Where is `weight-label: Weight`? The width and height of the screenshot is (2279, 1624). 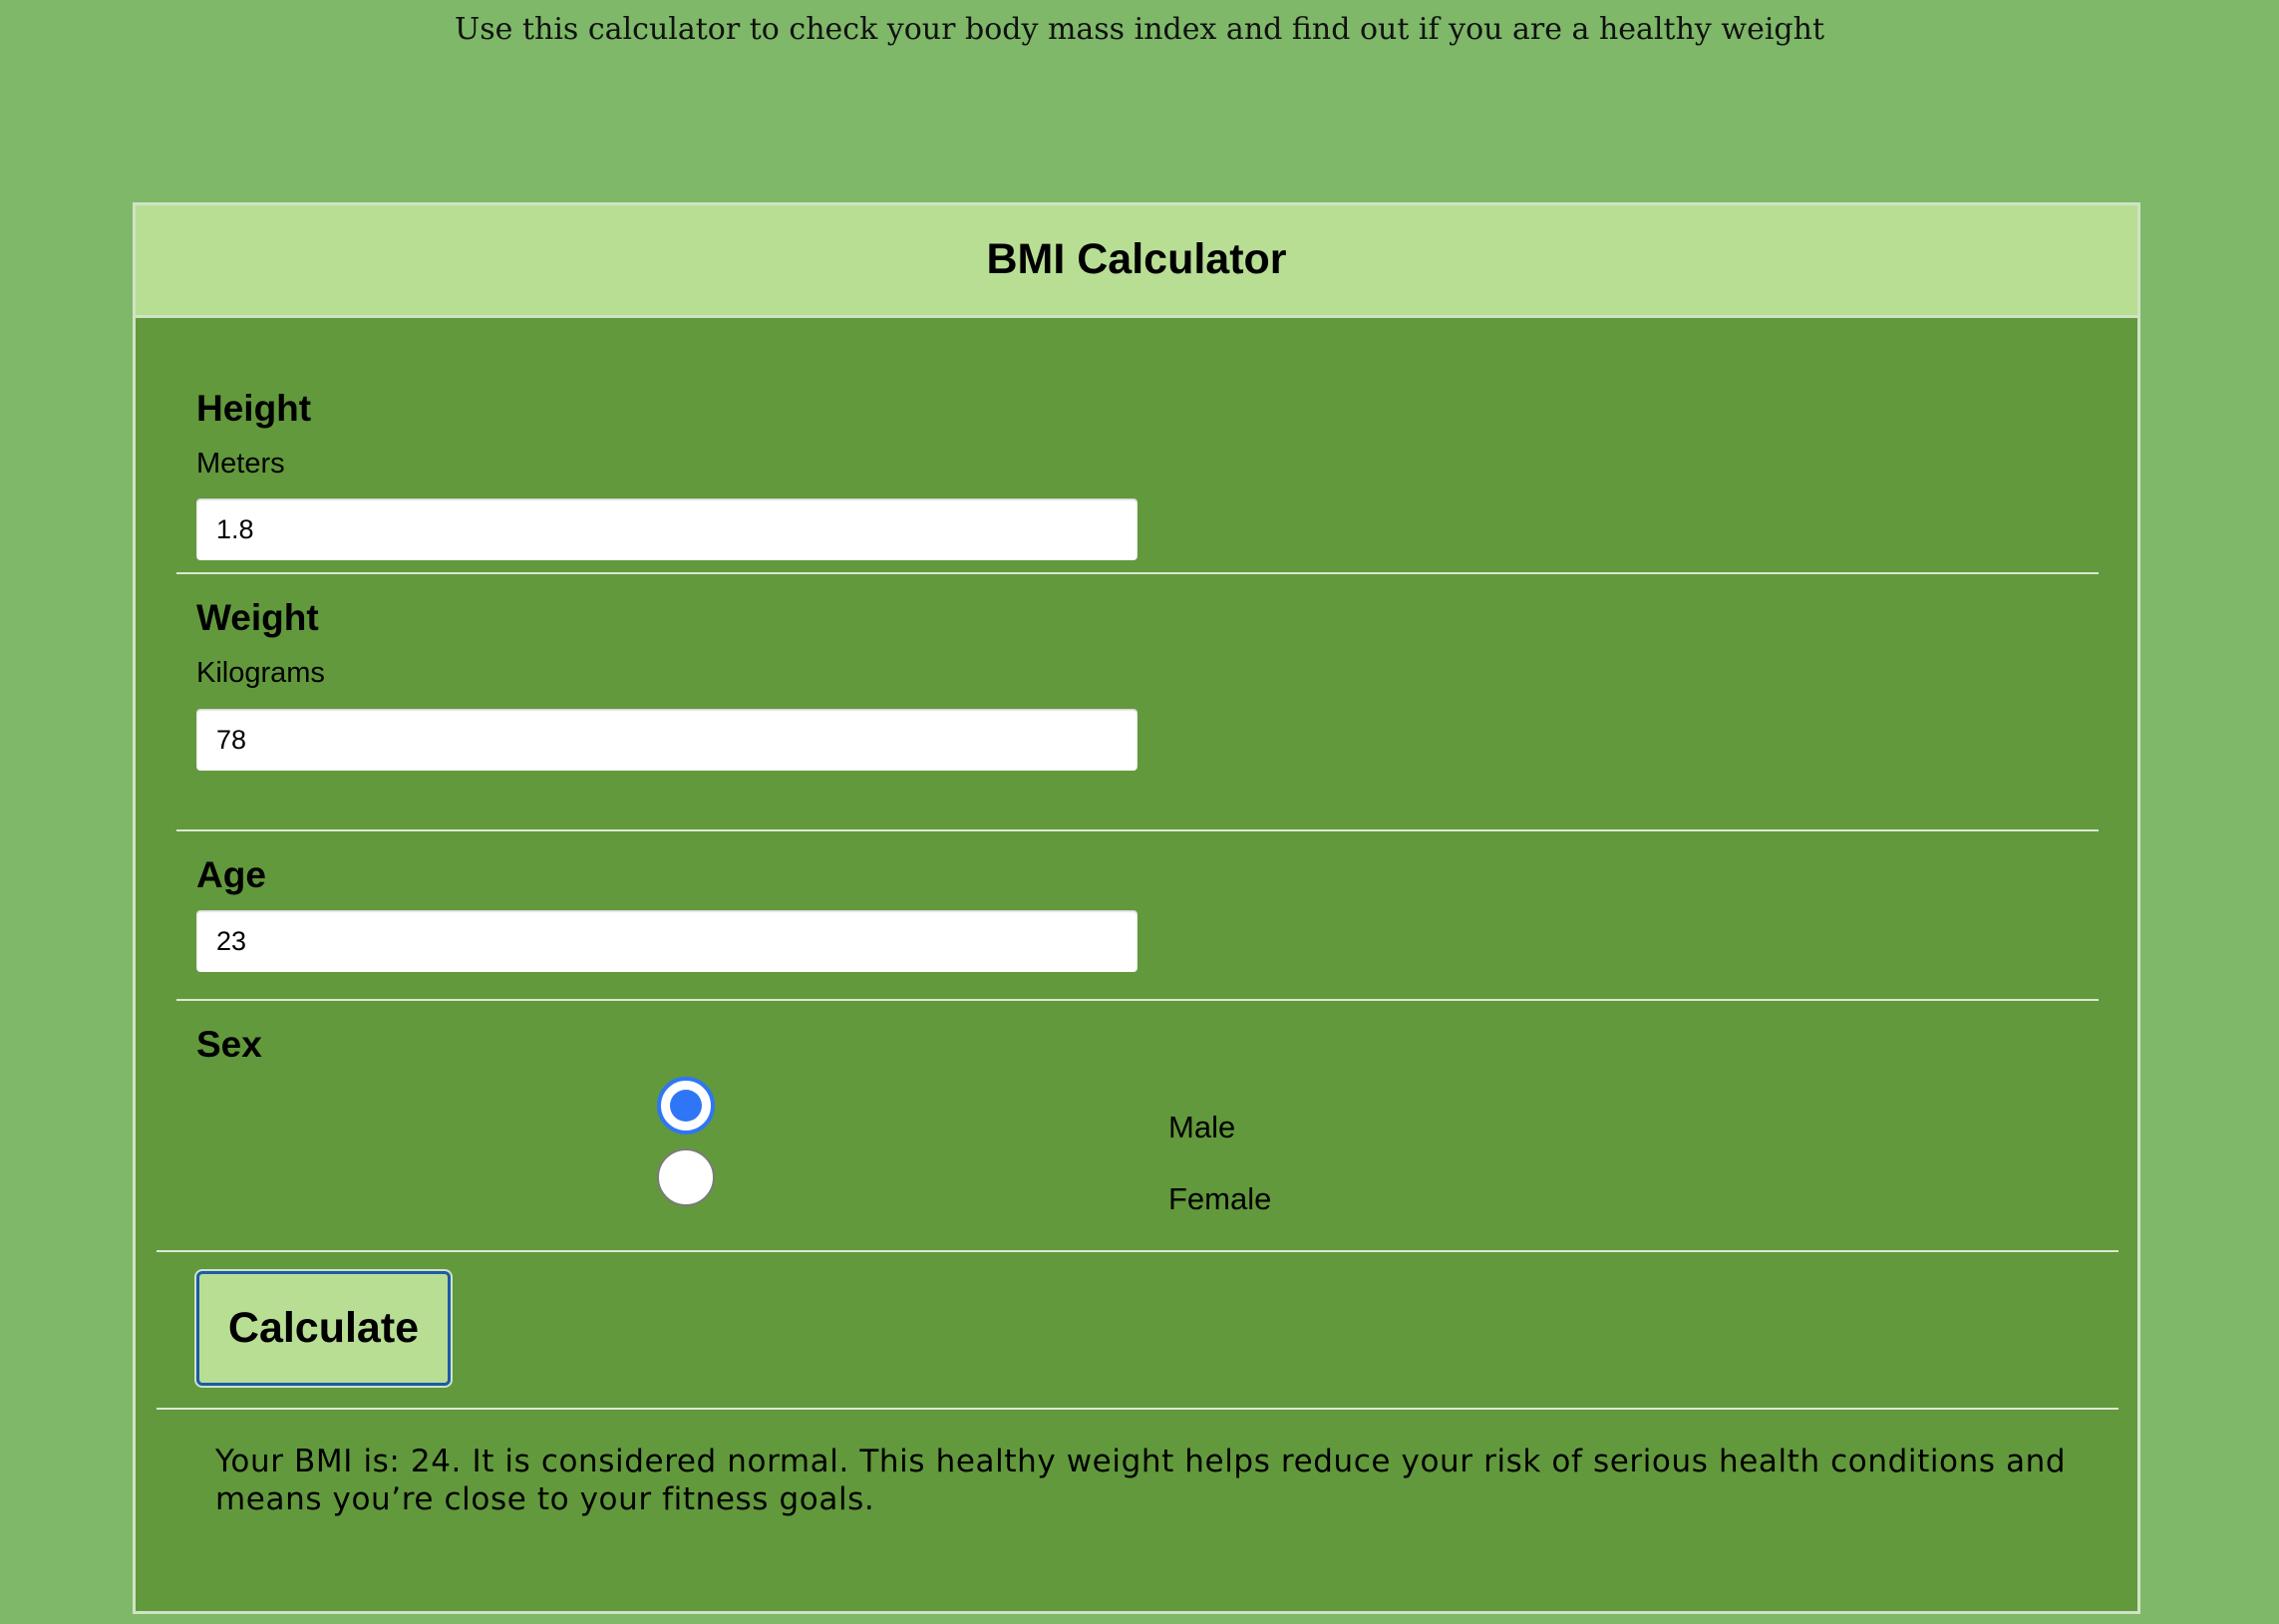 weight-label: Weight is located at coordinates (257, 618).